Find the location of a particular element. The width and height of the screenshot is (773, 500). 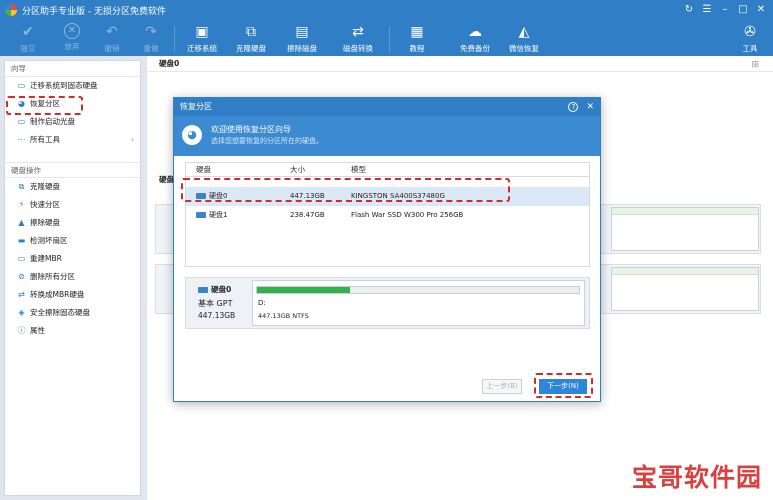

row-disk-name: 硬盘1 is located at coordinates (211, 215).